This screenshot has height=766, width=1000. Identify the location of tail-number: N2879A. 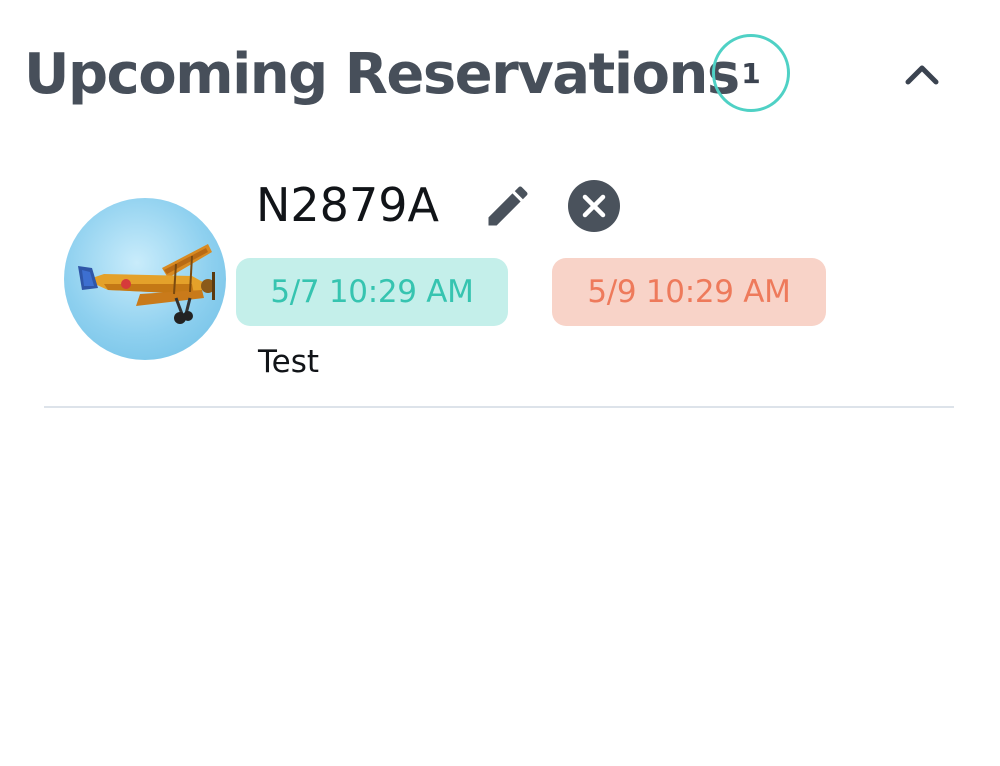
(347, 205).